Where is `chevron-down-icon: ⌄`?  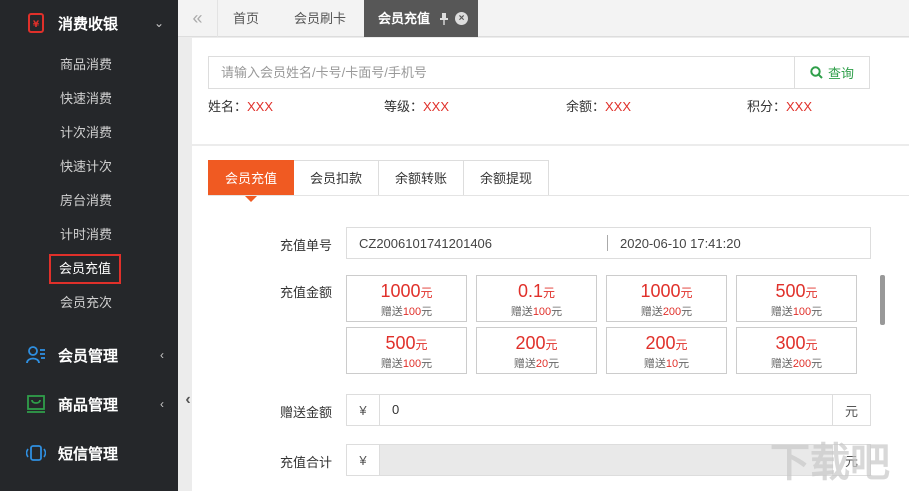 chevron-down-icon: ⌄ is located at coordinates (158, 23).